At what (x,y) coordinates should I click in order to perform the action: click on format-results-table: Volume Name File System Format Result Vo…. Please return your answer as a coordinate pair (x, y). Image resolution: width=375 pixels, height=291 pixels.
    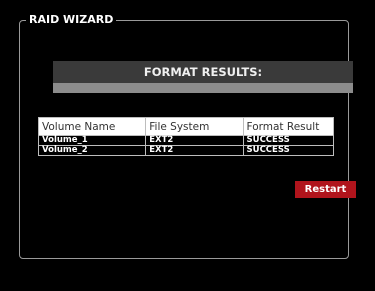
    Looking at the image, I should click on (186, 136).